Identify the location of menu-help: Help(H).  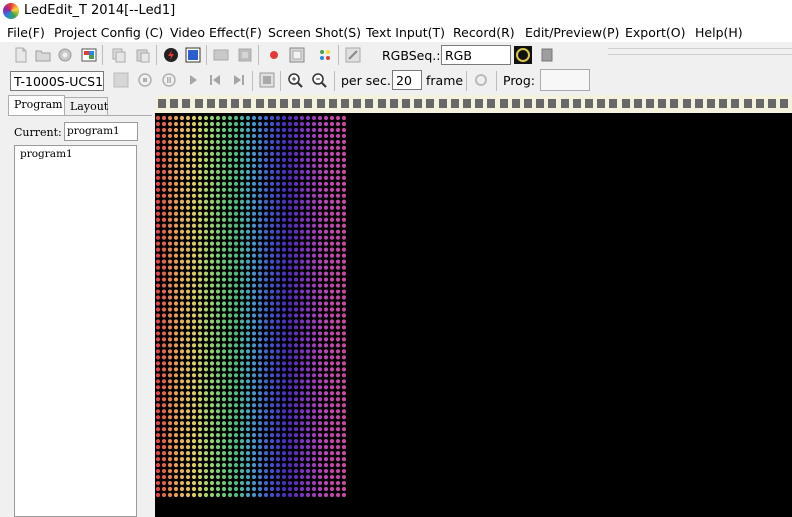
(719, 32).